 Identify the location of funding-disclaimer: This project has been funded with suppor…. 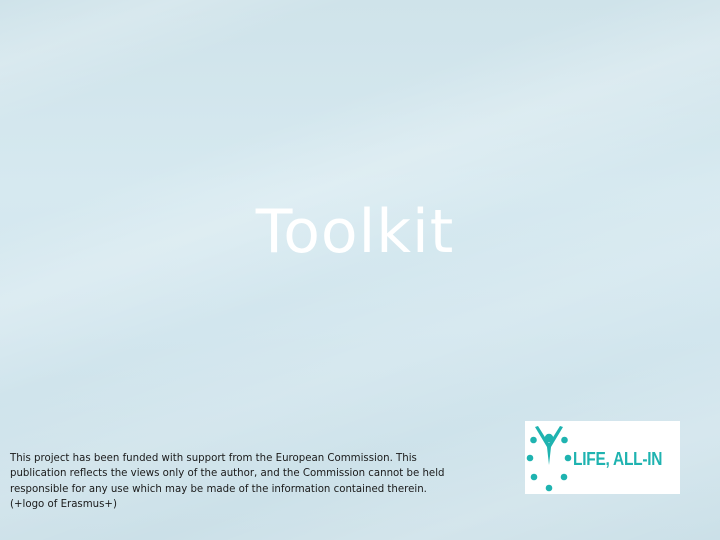
(240, 481).